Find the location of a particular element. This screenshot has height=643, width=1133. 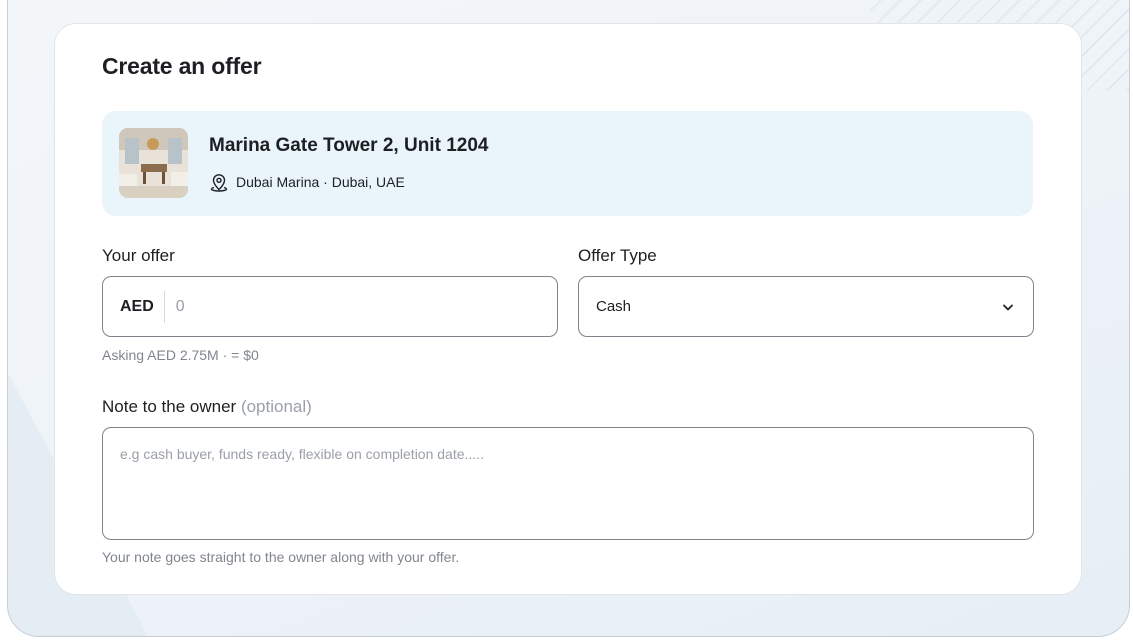

note-label-text: Note to the owner is located at coordinates (169, 406).